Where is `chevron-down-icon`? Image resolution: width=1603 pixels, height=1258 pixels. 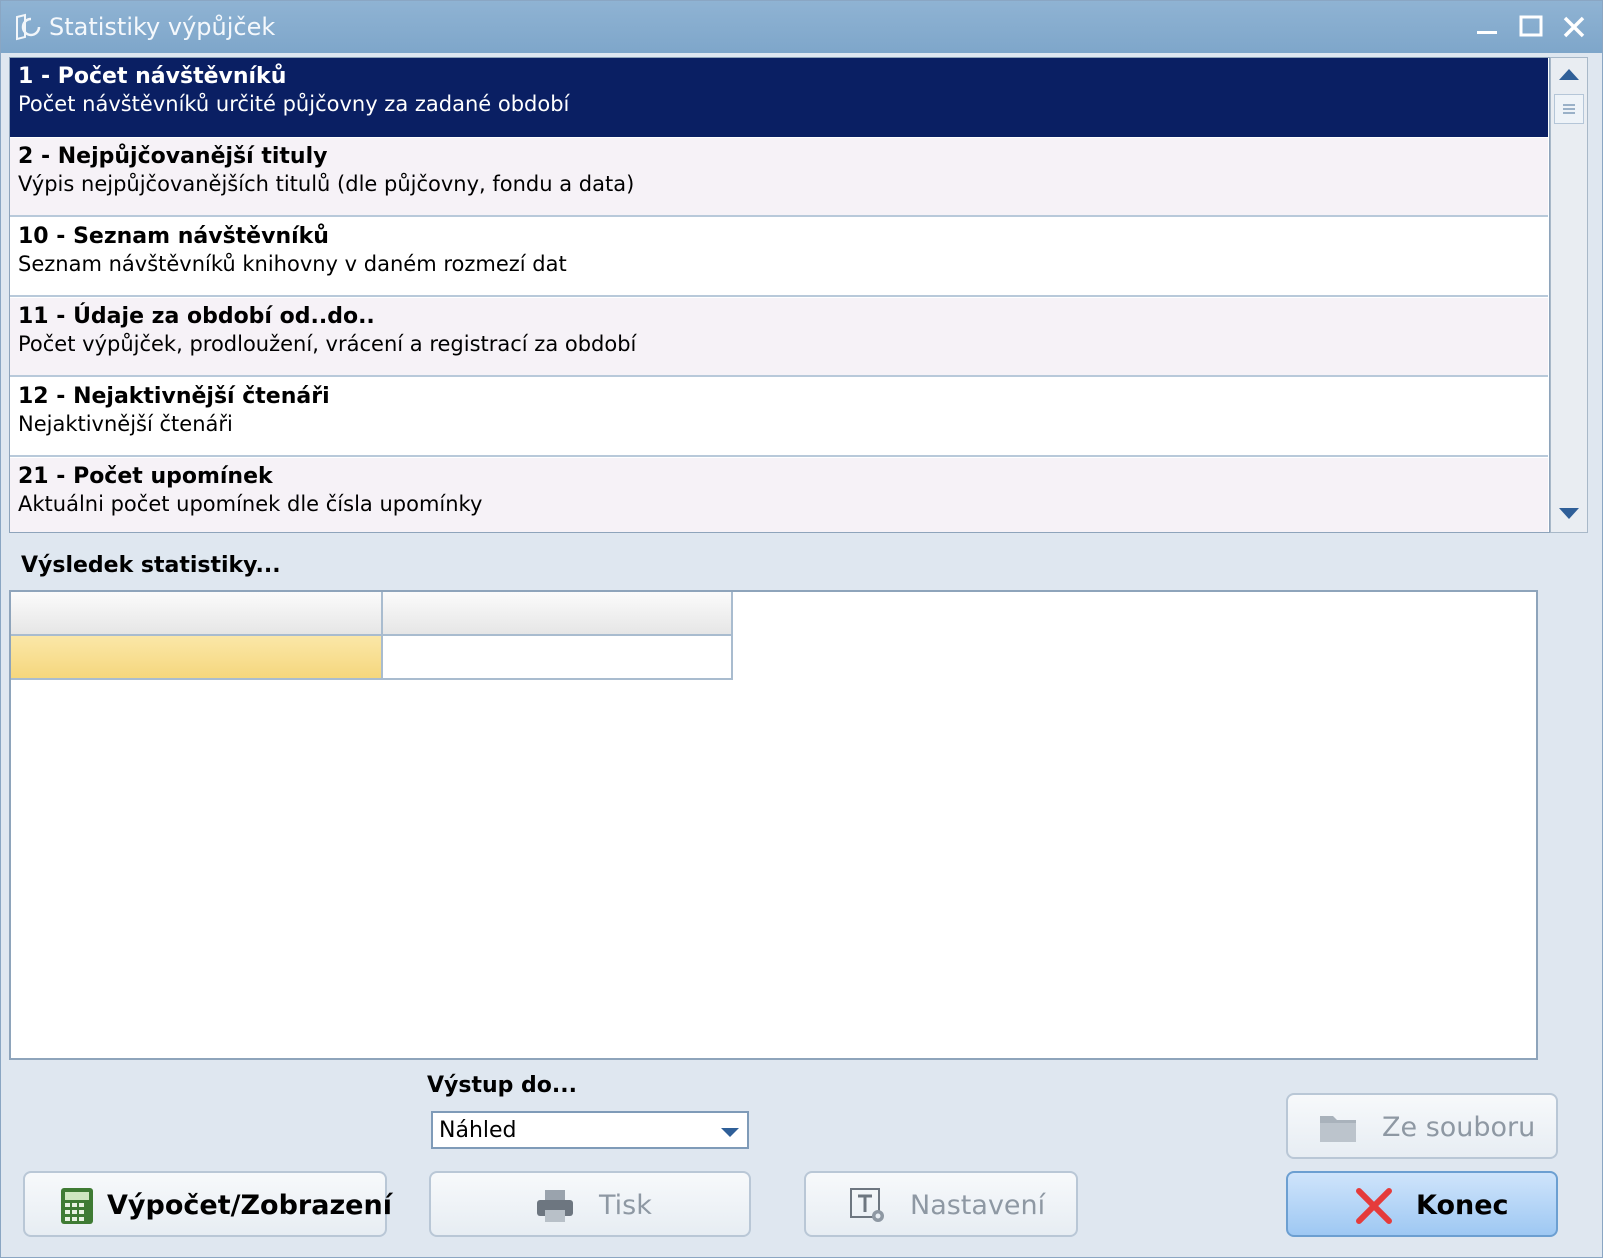 chevron-down-icon is located at coordinates (730, 1132).